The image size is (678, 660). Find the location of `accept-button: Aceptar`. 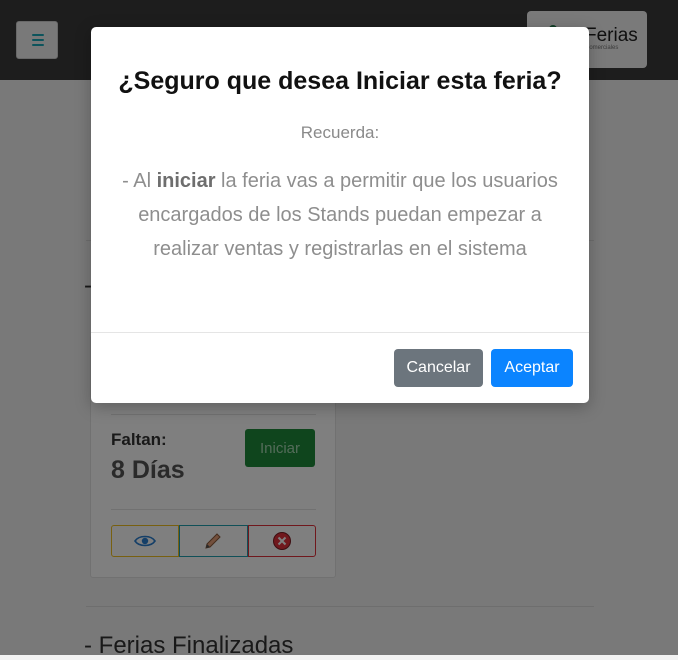

accept-button: Aceptar is located at coordinates (532, 368).